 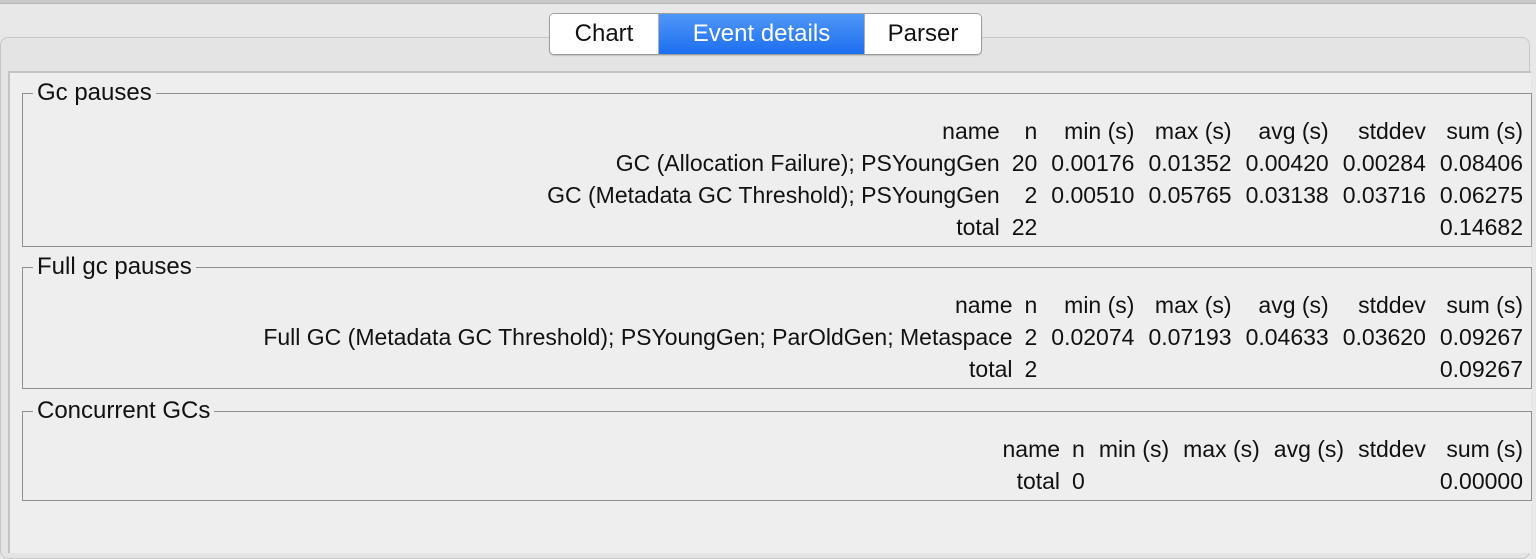 I want to click on tab-chart: Chart, so click(x=604, y=34).